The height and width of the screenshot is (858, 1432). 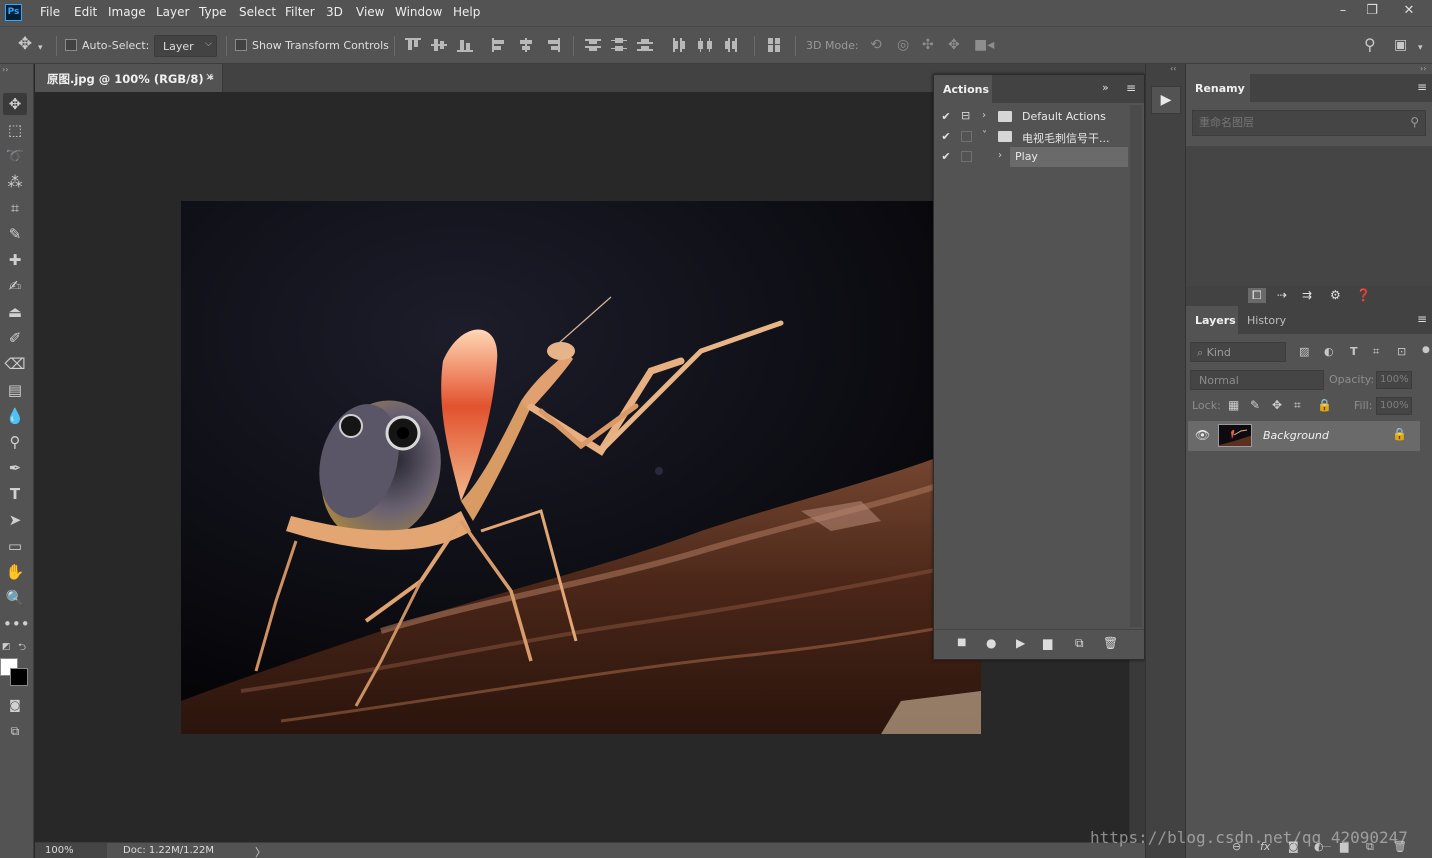 What do you see at coordinates (1166, 100) in the screenshot?
I see `actions-panel-icon: ▶` at bounding box center [1166, 100].